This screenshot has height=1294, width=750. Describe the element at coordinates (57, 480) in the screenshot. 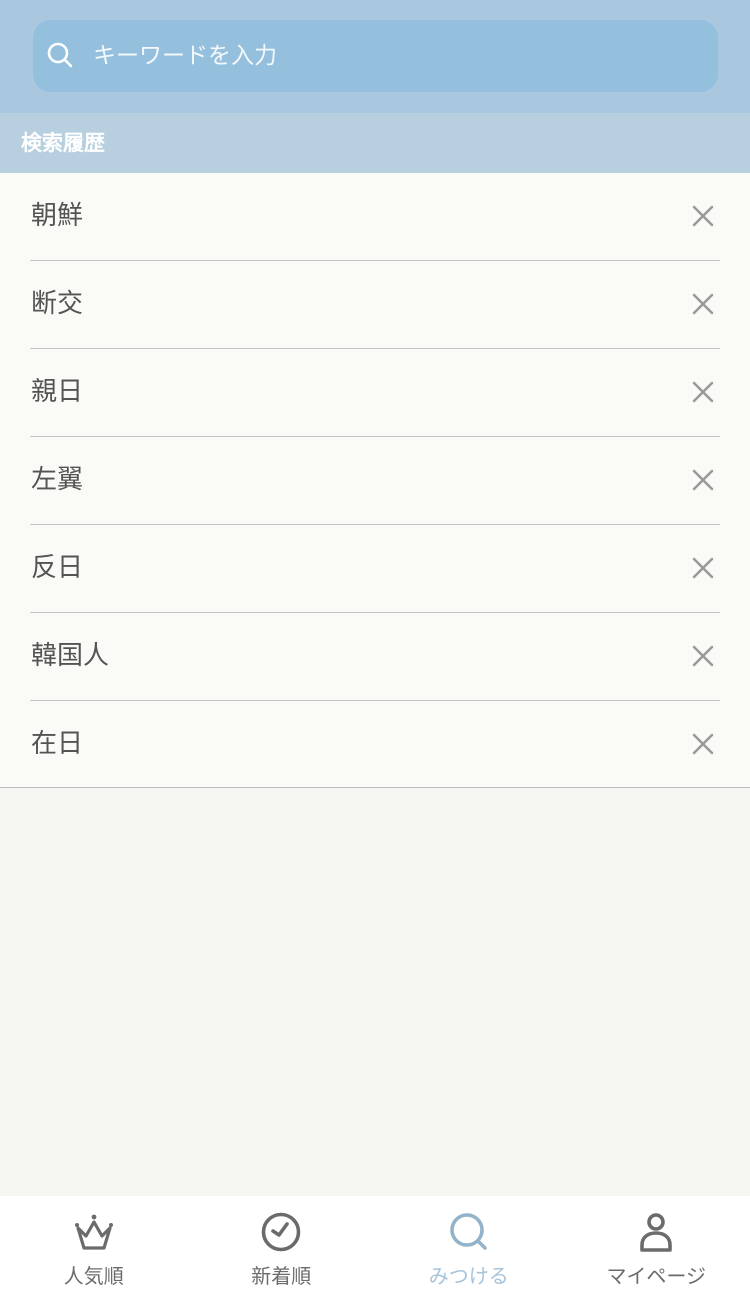

I see `history-item-label: 左翼` at that location.